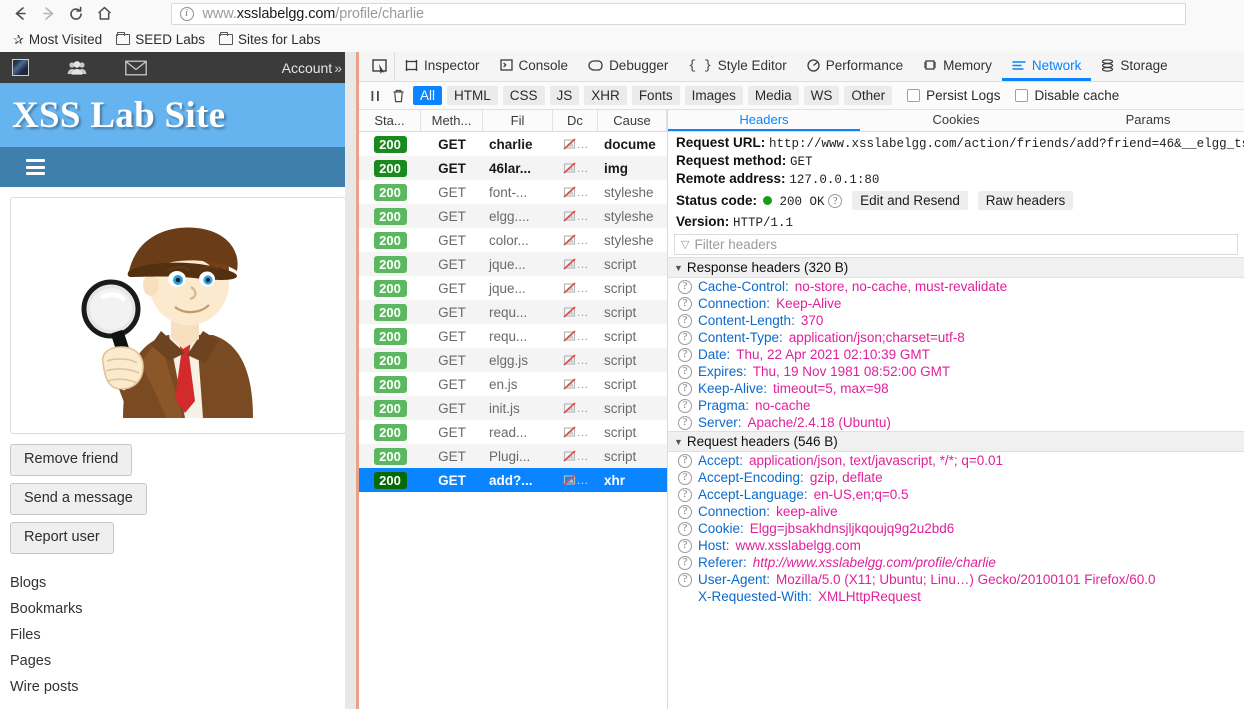 The height and width of the screenshot is (709, 1244). I want to click on account-menu: Account», so click(312, 68).